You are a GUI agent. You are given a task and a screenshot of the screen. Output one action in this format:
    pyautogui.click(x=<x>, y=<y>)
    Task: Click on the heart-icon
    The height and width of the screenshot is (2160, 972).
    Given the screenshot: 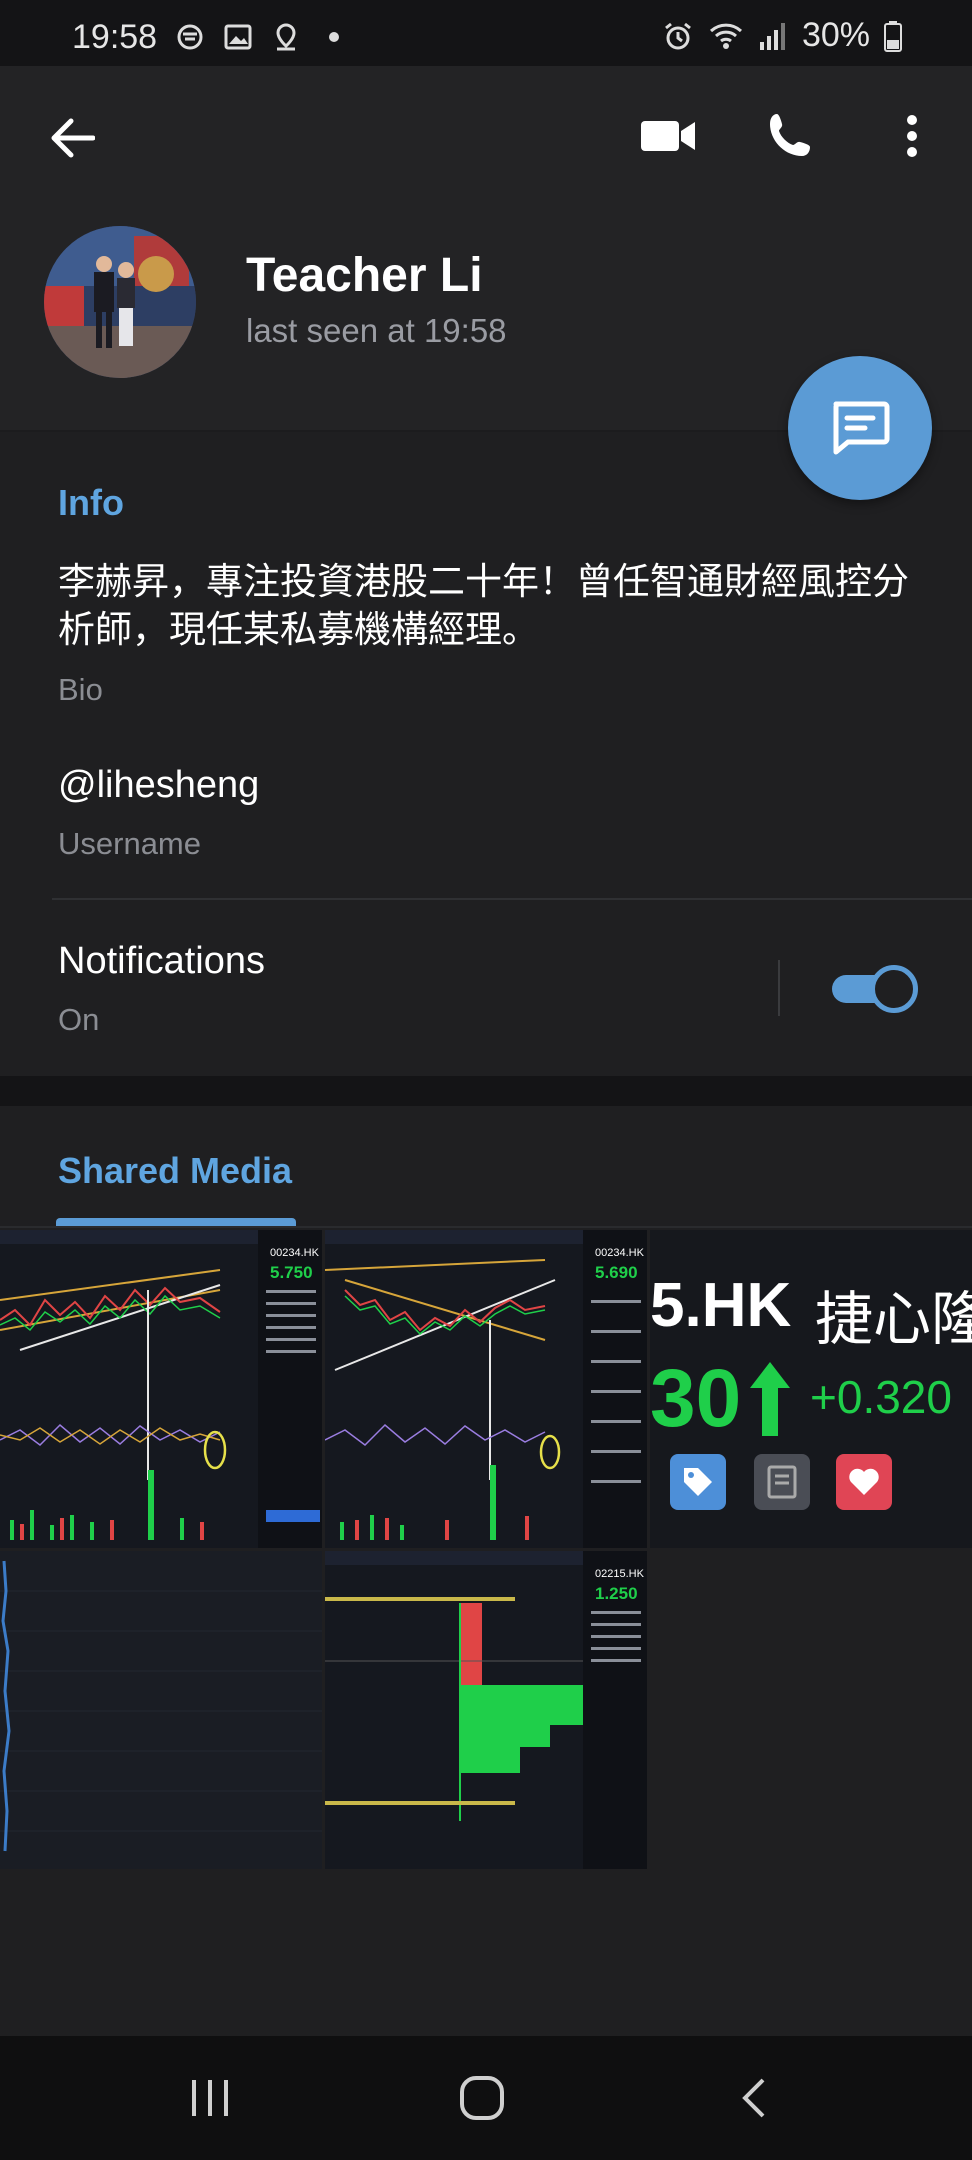 What is the action you would take?
    pyautogui.click(x=864, y=1482)
    